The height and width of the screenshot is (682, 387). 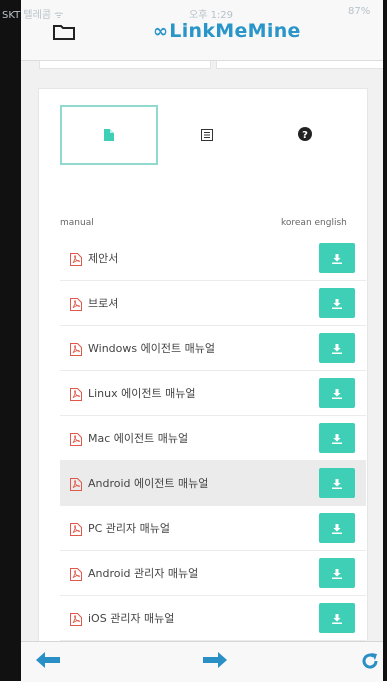 I want to click on forward-arrow-icon, so click(x=214, y=662).